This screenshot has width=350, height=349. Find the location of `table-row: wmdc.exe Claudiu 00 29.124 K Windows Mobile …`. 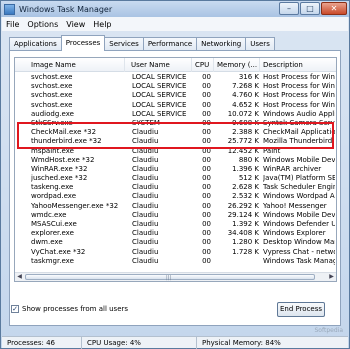

table-row: wmdc.exe Claudiu 00 29.124 K Windows Mobile … is located at coordinates (175, 215).